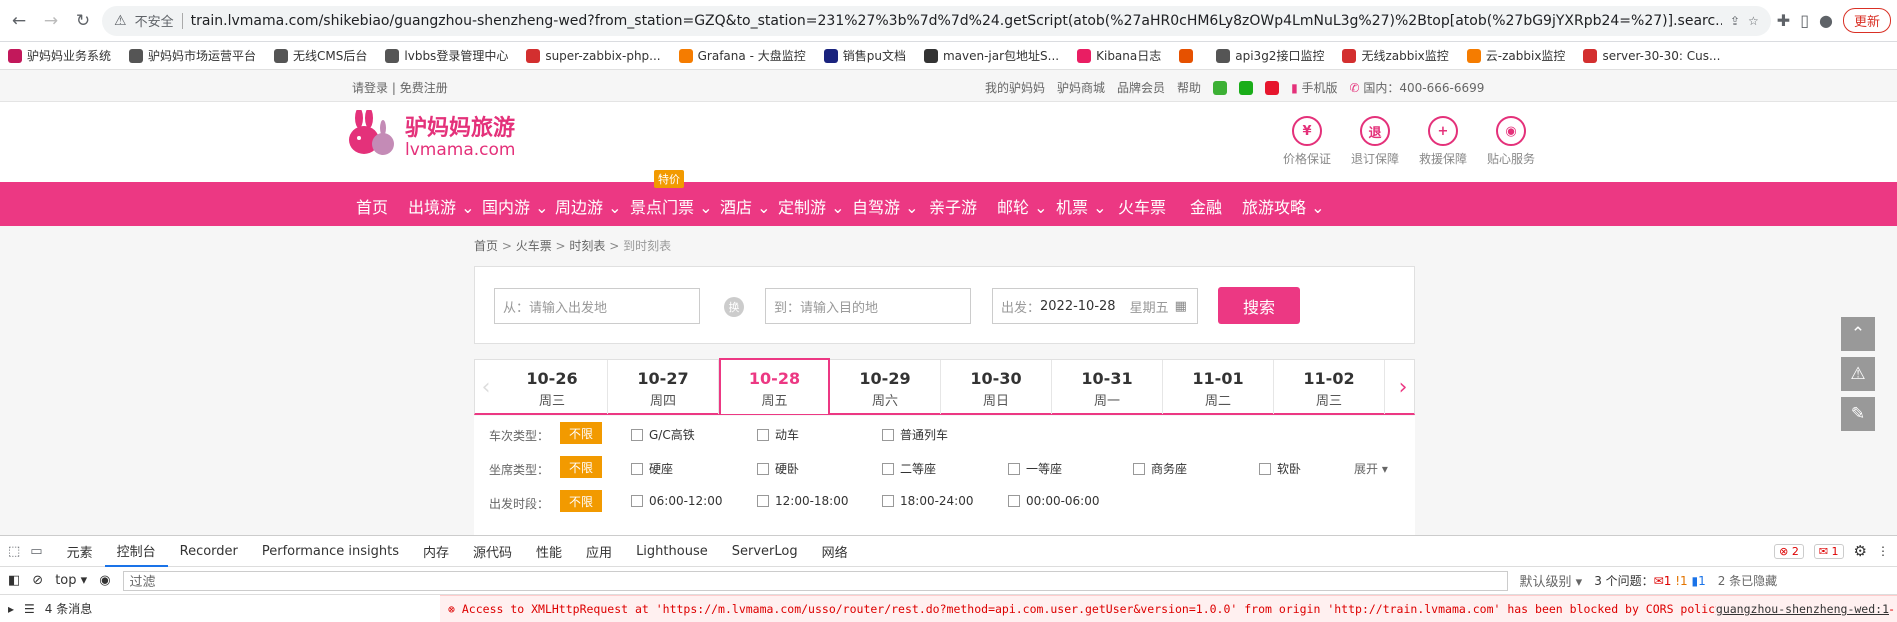  What do you see at coordinates (1218, 387) in the screenshot?
I see `date-tab: 11-01 周二` at bounding box center [1218, 387].